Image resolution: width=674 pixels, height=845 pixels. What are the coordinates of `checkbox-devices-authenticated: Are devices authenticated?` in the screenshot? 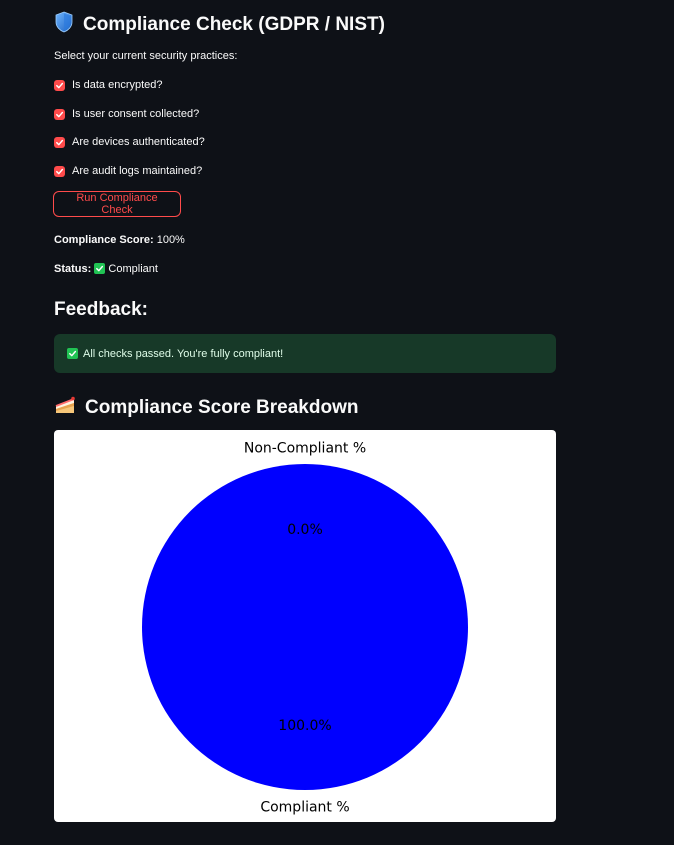 It's located at (129, 142).